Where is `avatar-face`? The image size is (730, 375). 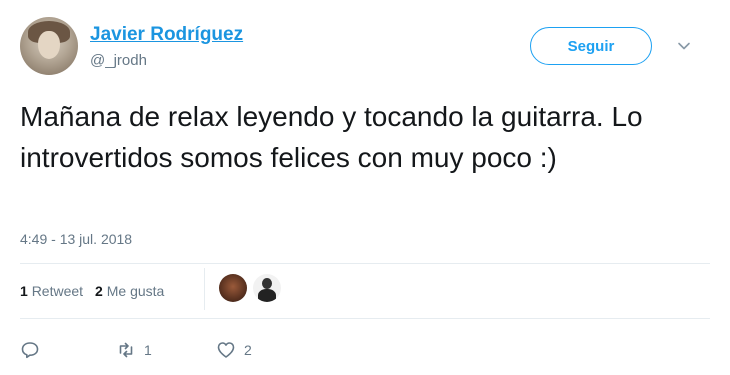 avatar-face is located at coordinates (49, 45).